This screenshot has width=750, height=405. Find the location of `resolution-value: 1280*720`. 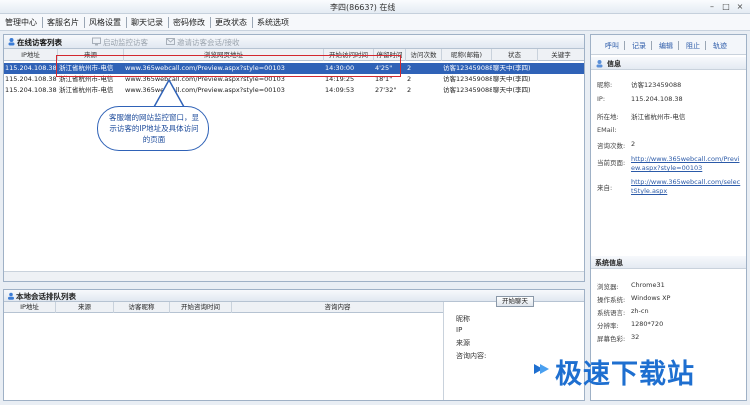

resolution-value: 1280*720 is located at coordinates (647, 324).